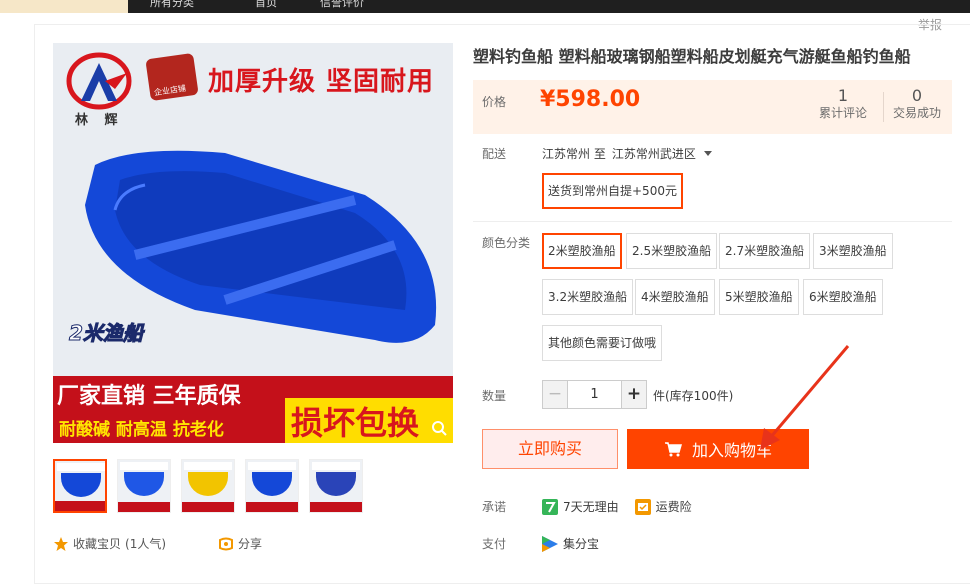 Image resolution: width=970 pixels, height=584 pixels. Describe the element at coordinates (555, 394) in the screenshot. I see `decrease-button: −` at that location.